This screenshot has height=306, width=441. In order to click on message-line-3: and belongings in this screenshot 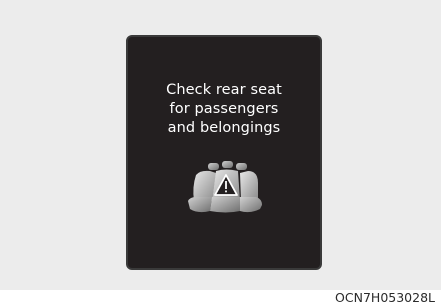, I will do `click(224, 128)`.